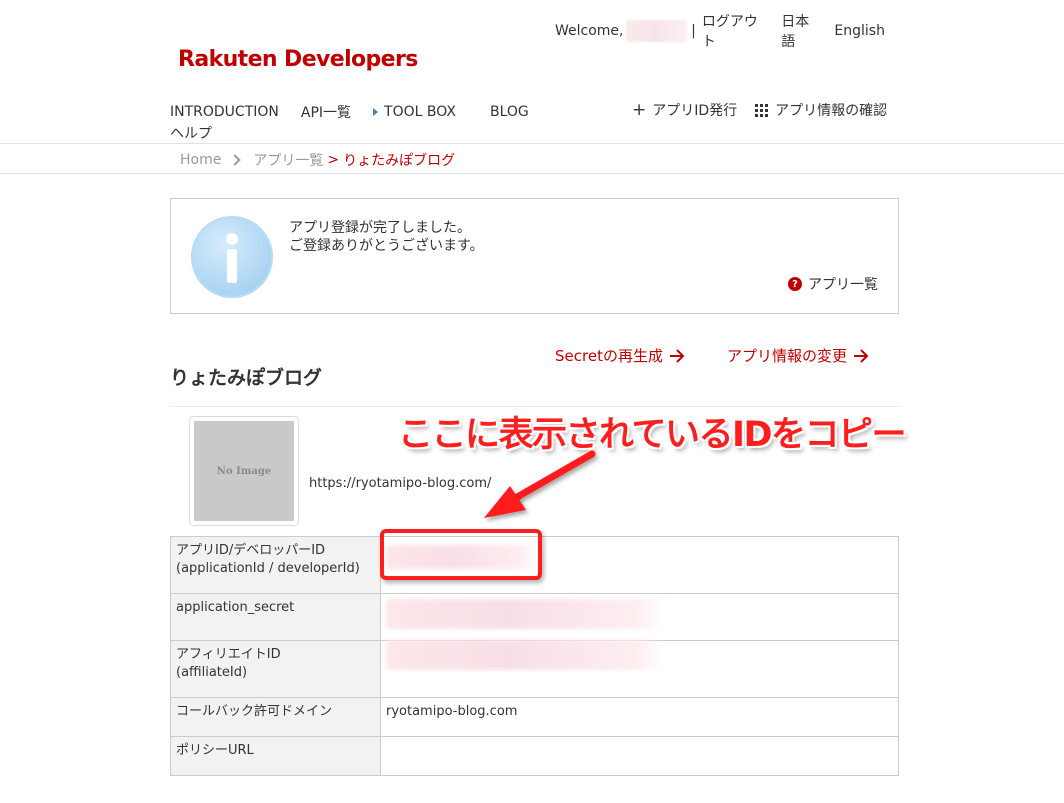 This screenshot has height=803, width=1064. Describe the element at coordinates (609, 356) in the screenshot. I see `regenerate-secret-label: Secretの再生成` at that location.